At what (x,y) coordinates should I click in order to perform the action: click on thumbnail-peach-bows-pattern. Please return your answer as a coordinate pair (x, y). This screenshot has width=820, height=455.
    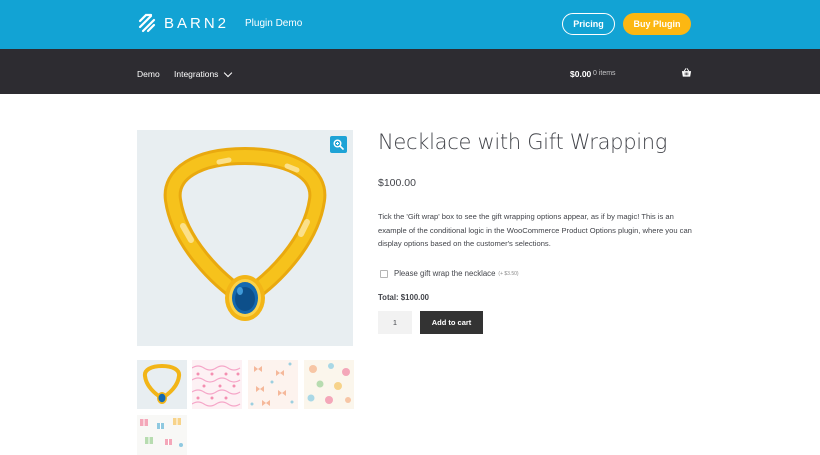
    Looking at the image, I should click on (273, 384).